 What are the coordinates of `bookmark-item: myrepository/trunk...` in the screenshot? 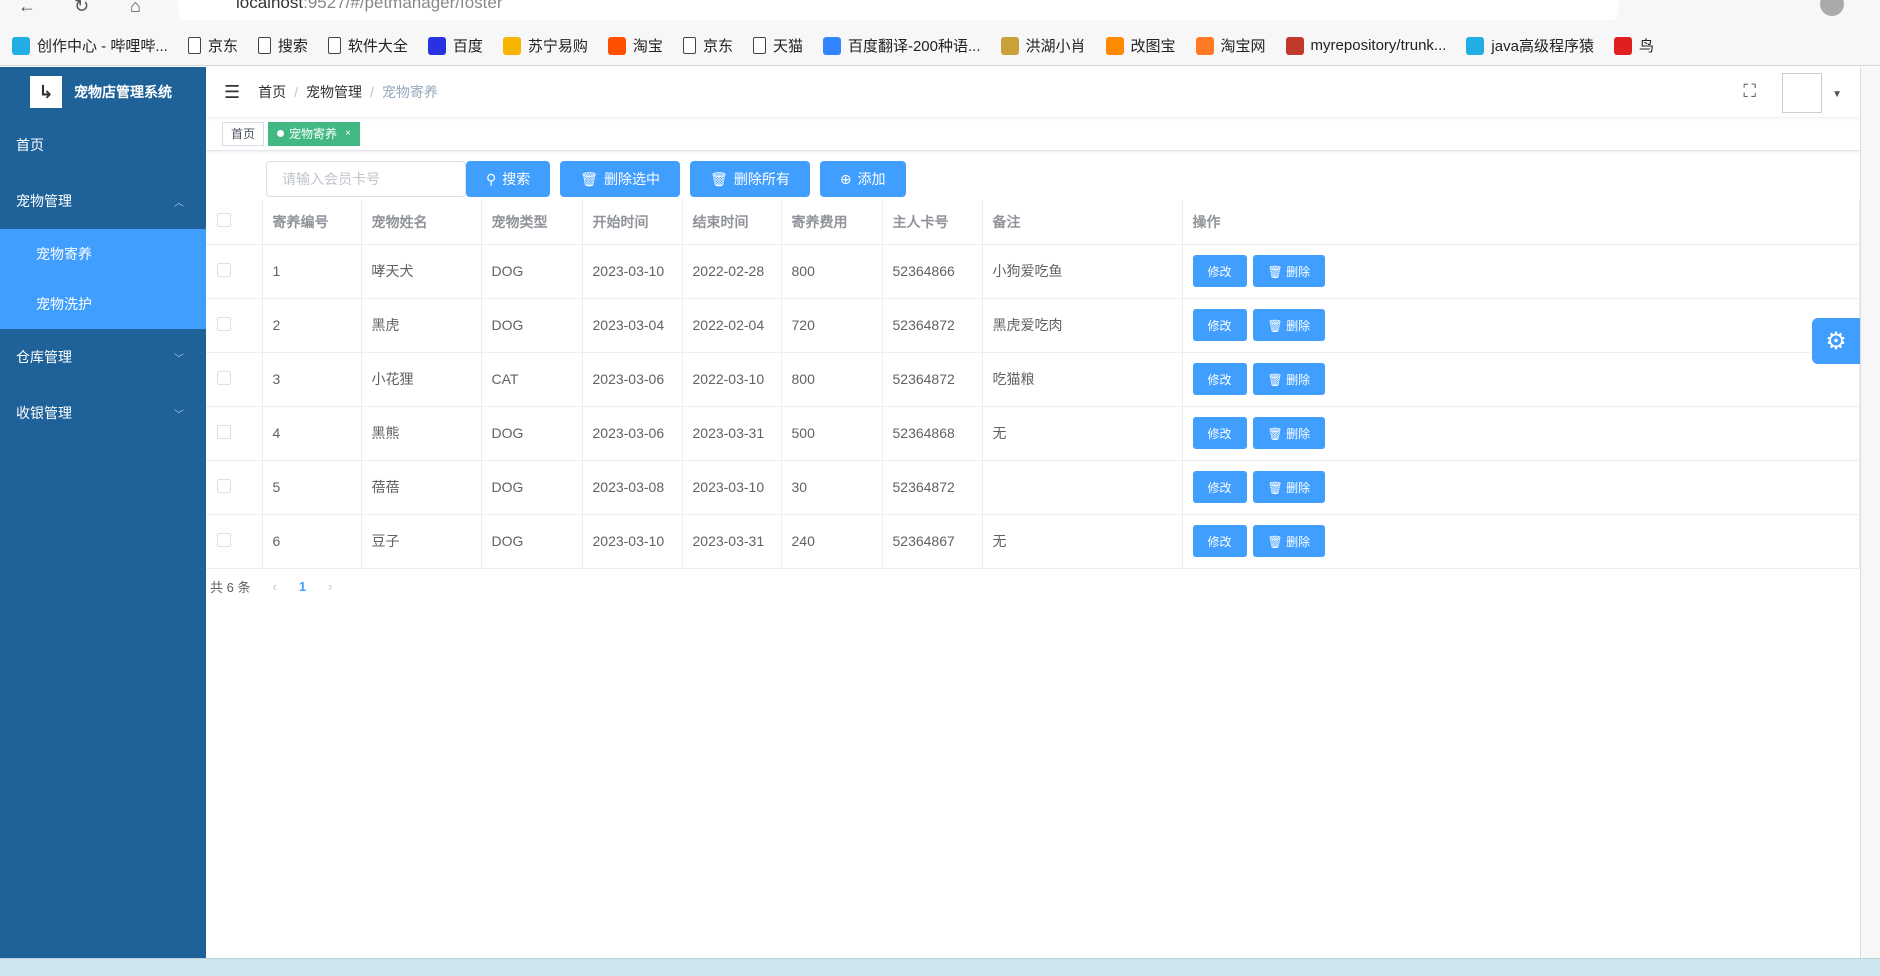 It's located at (1365, 45).